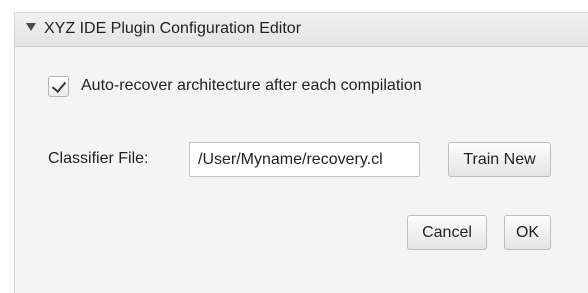 This screenshot has width=588, height=293. I want to click on checkmark-icon, so click(59, 85).